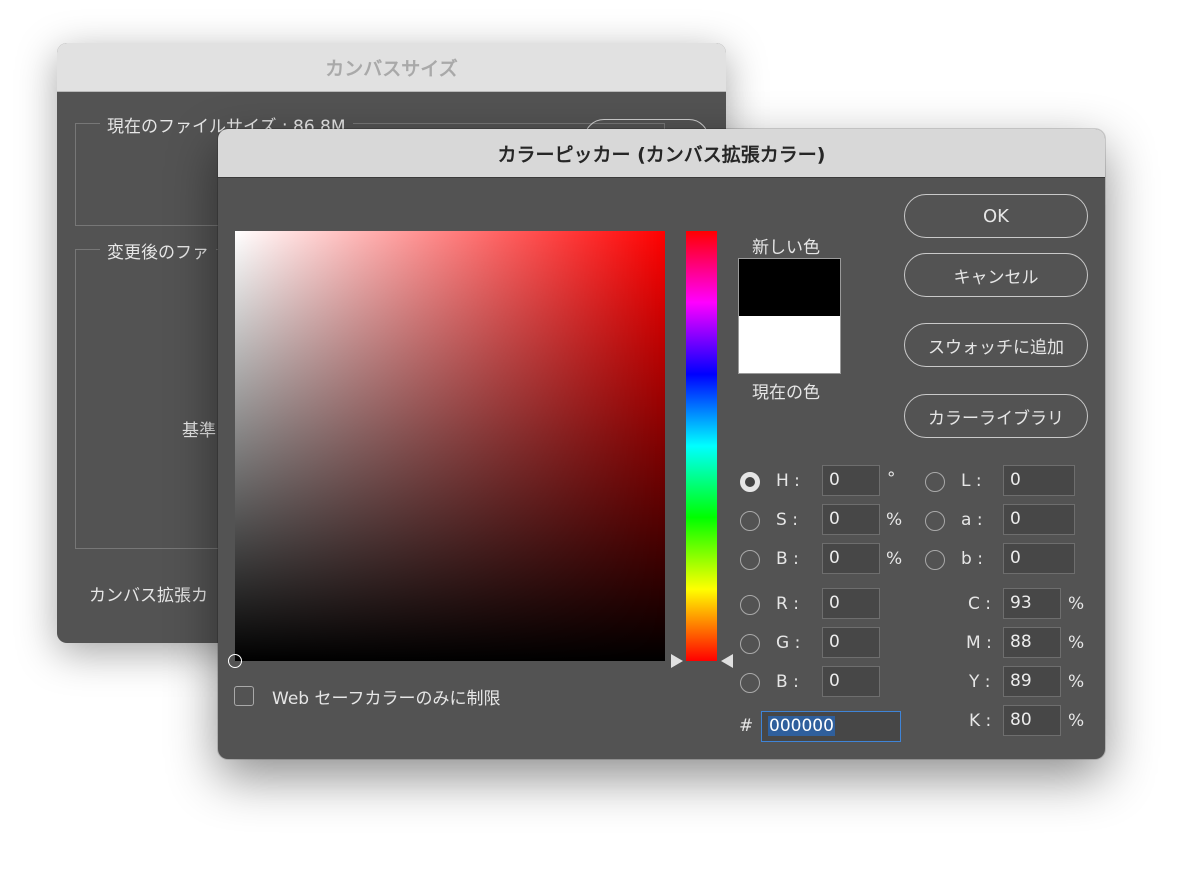 The height and width of the screenshot is (884, 1200). I want to click on hex-input: 000000, so click(831, 726).